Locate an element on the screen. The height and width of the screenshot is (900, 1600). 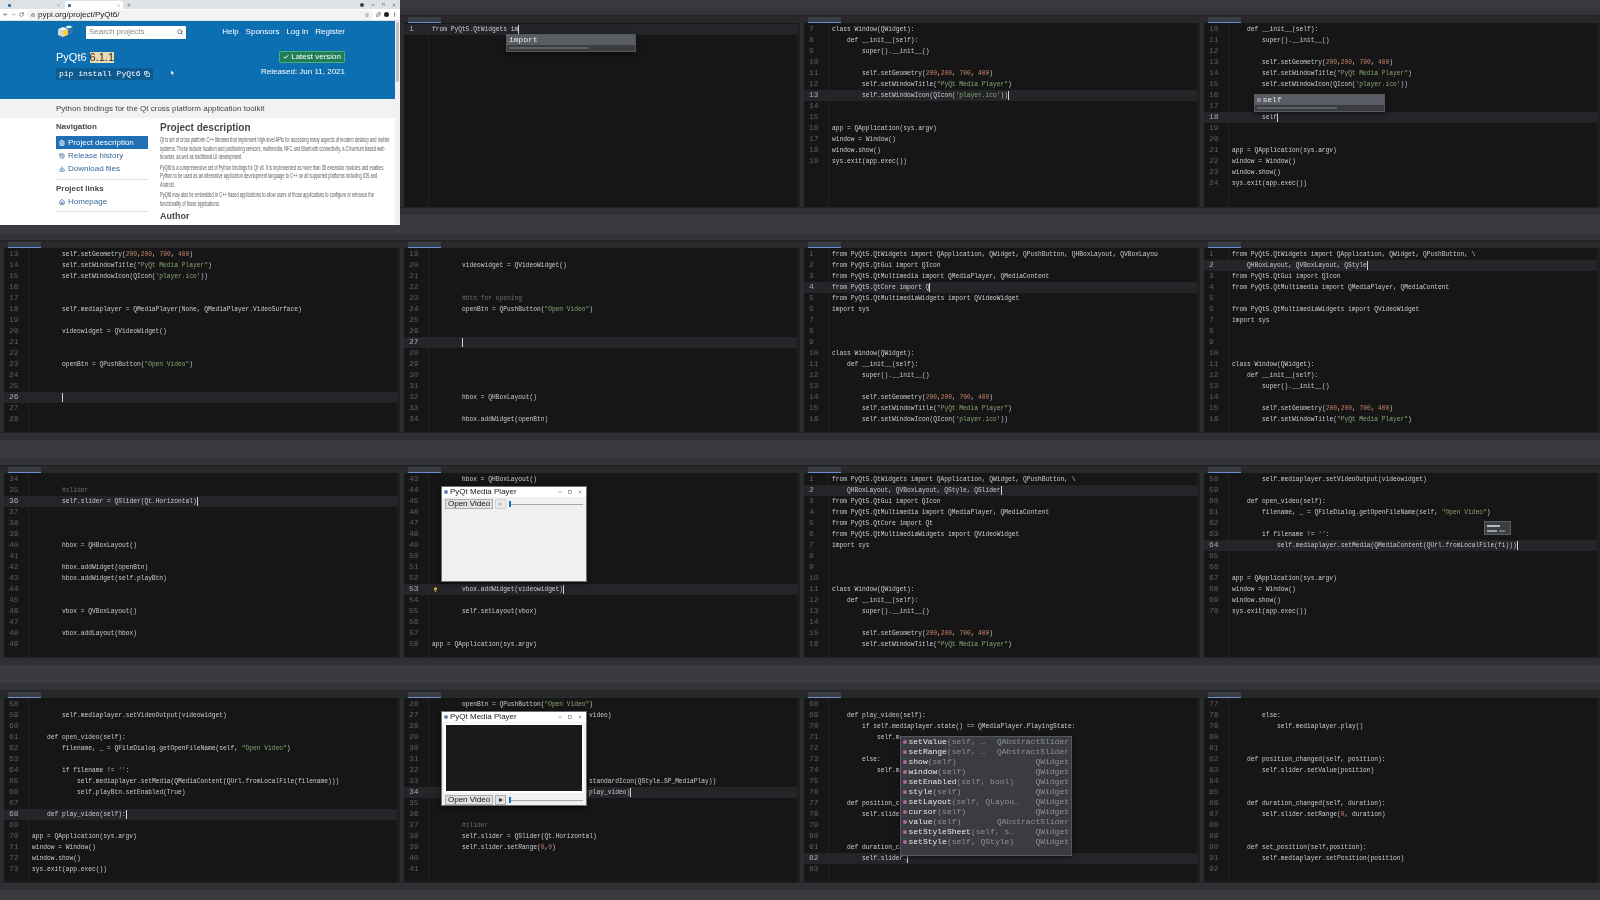
line-number: 75 is located at coordinates (814, 780).